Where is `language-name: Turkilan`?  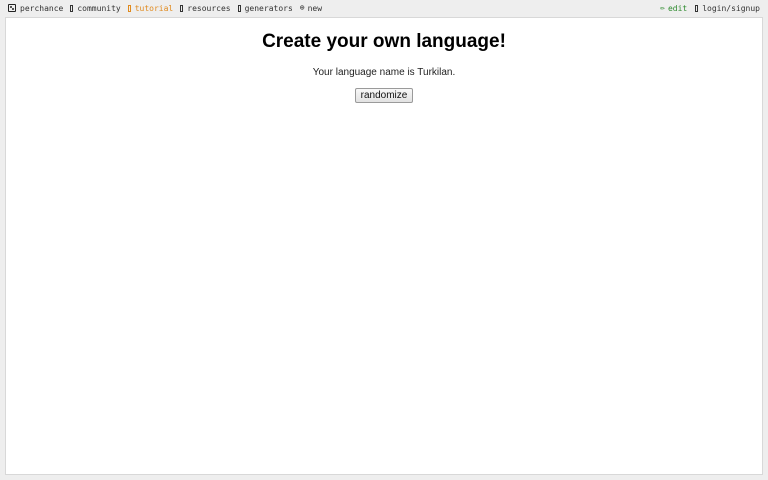 language-name: Turkilan is located at coordinates (435, 72).